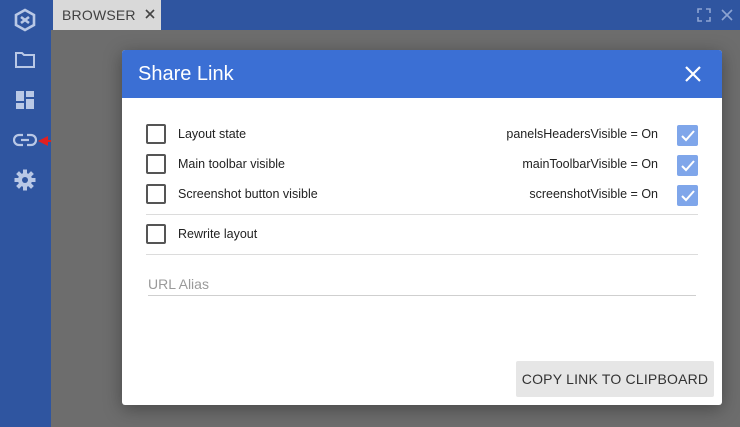 Image resolution: width=740 pixels, height=427 pixels. What do you see at coordinates (582, 134) in the screenshot?
I see `option-status: panelsHeadersVisible = On` at bounding box center [582, 134].